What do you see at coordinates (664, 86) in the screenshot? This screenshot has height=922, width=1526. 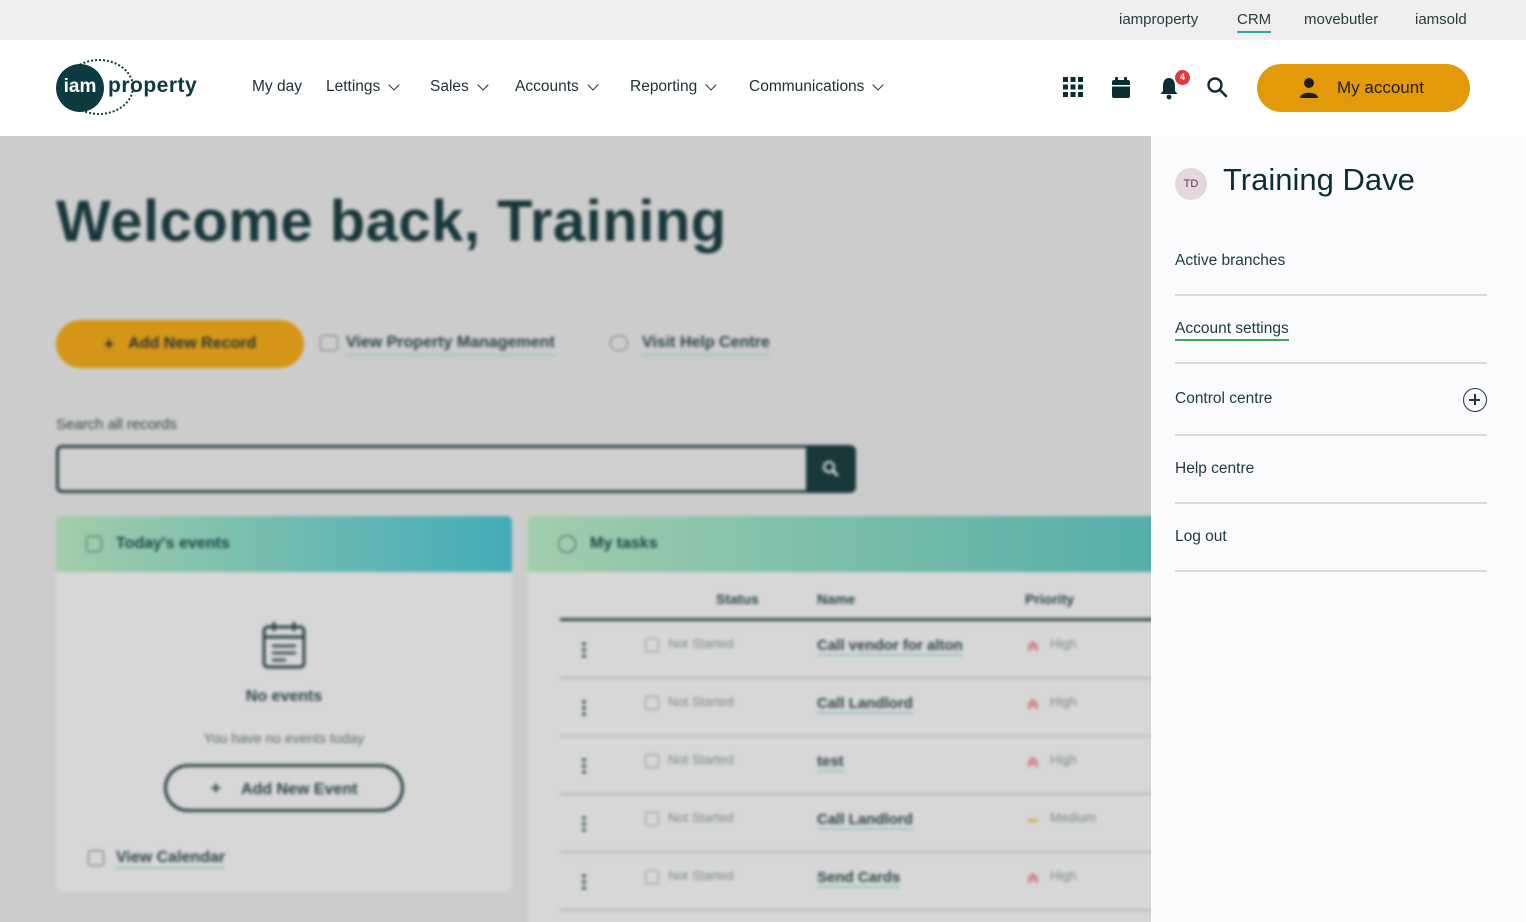 I see `nav-item-label: Reporting` at bounding box center [664, 86].